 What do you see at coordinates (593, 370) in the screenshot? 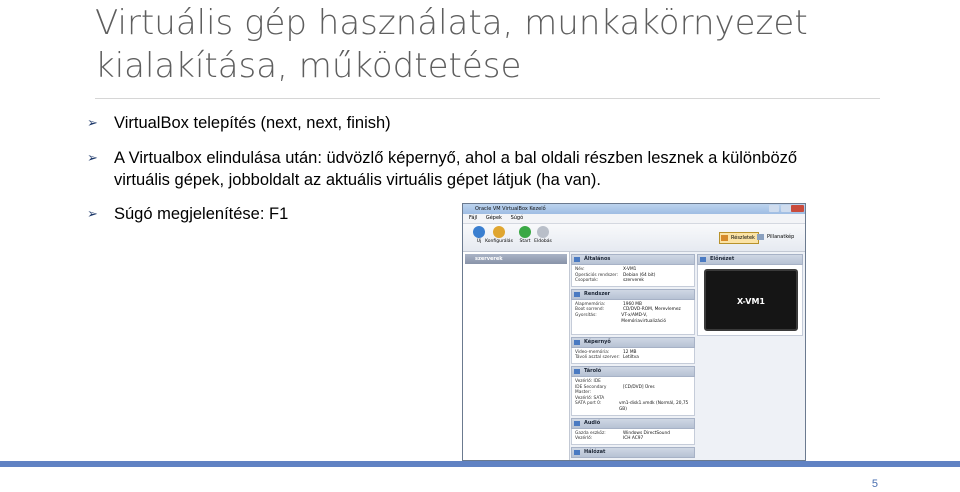
I see `section-title: Tároló` at bounding box center [593, 370].